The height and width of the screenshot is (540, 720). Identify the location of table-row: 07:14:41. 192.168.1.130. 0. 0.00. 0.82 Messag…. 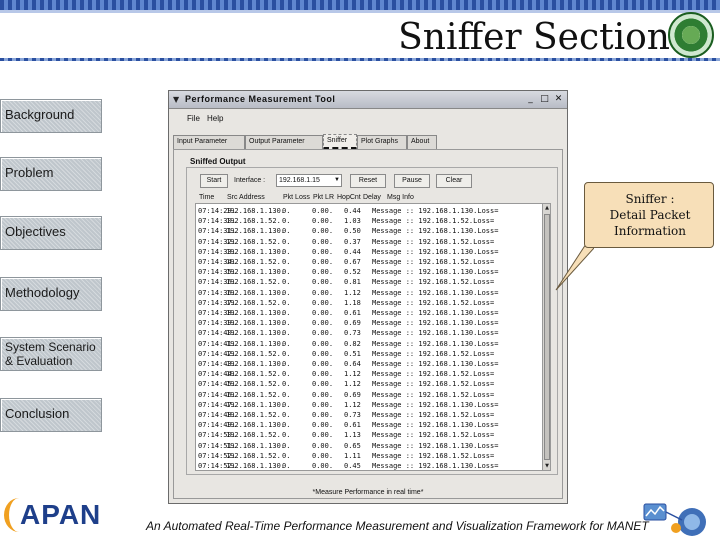
(369, 344).